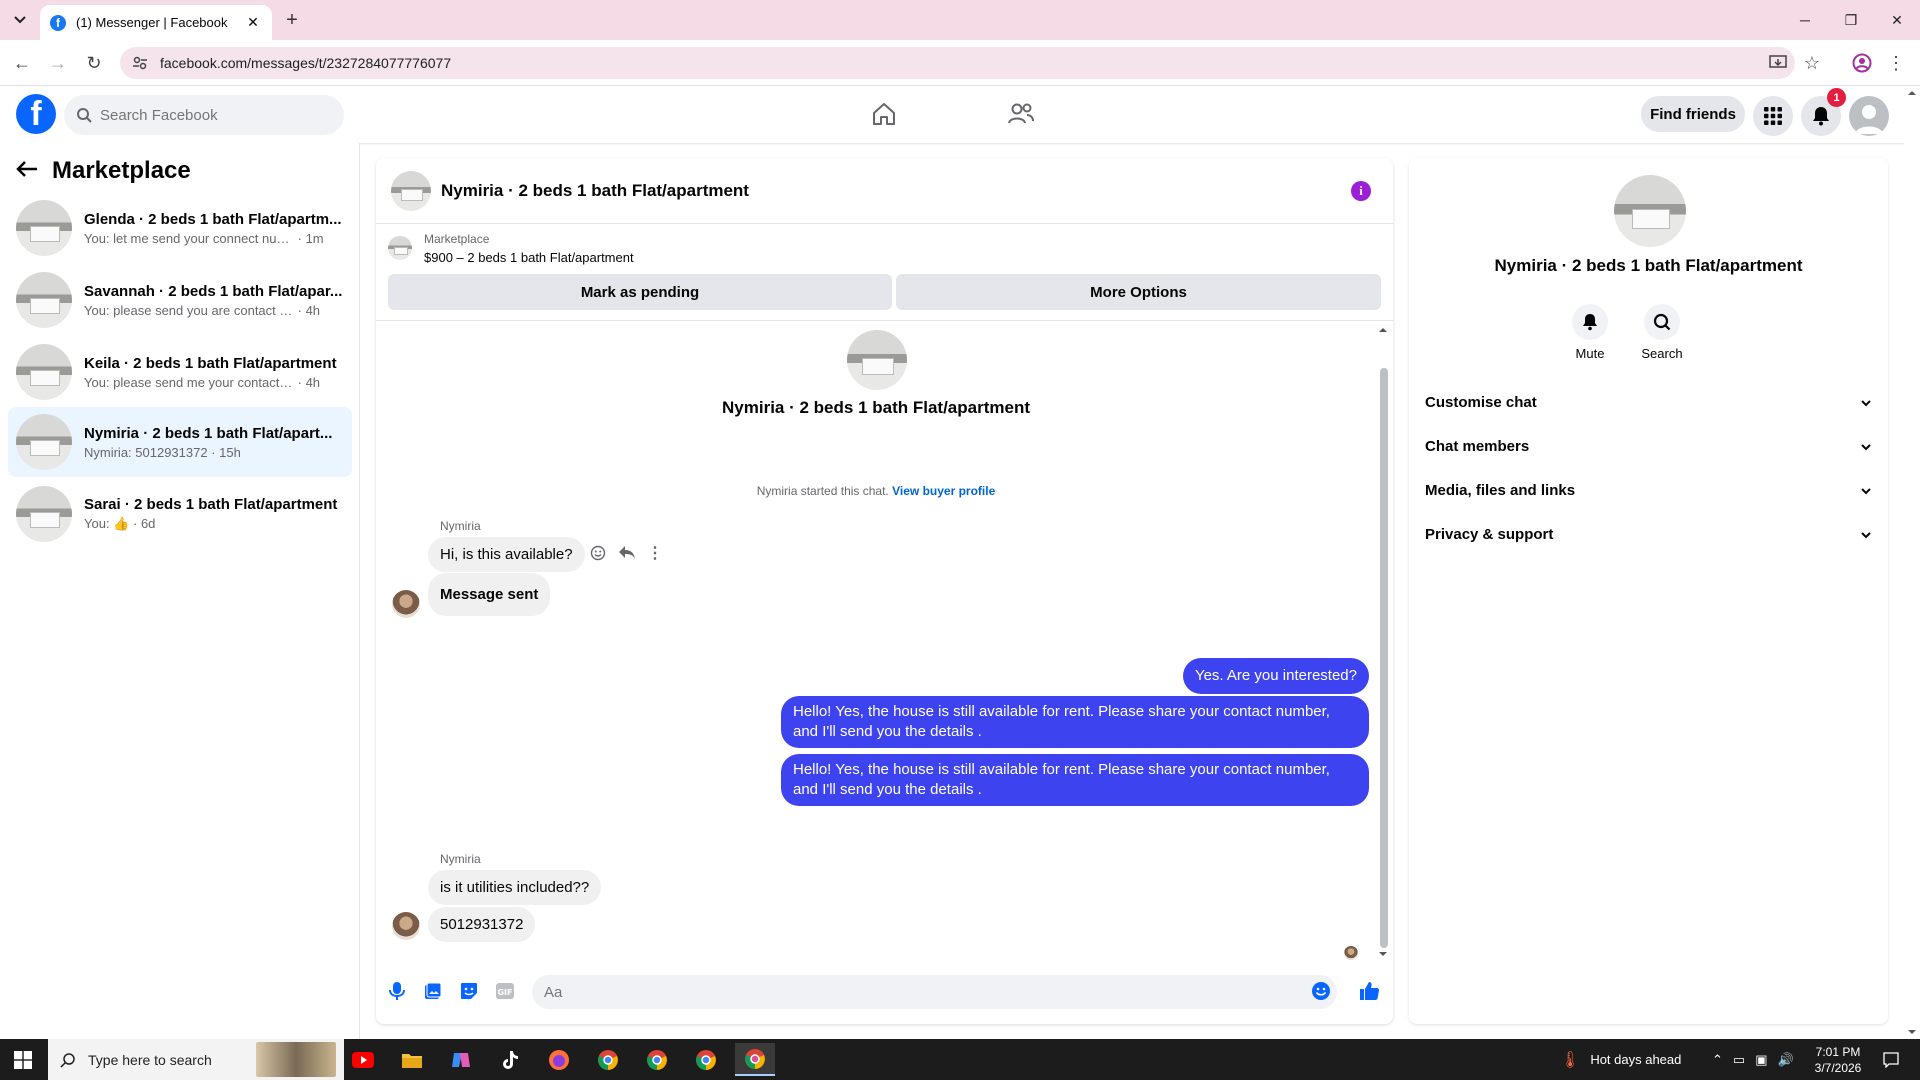 This screenshot has width=1920, height=1080. What do you see at coordinates (1778, 63) in the screenshot?
I see `install-app-icon` at bounding box center [1778, 63].